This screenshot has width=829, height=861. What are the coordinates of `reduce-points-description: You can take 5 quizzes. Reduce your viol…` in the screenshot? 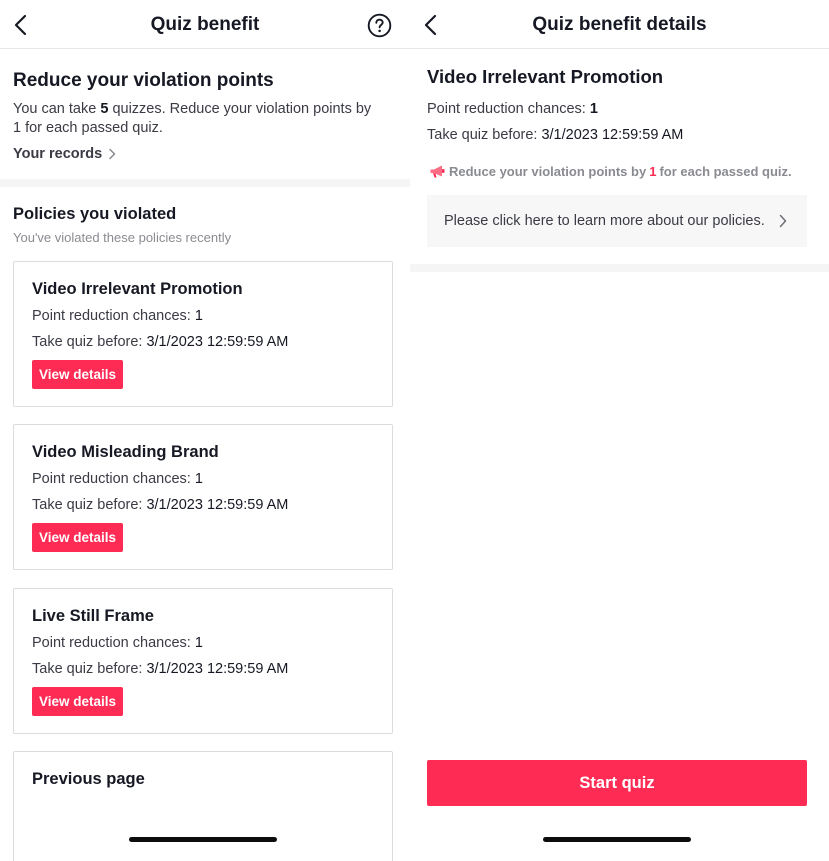 It's located at (192, 118).